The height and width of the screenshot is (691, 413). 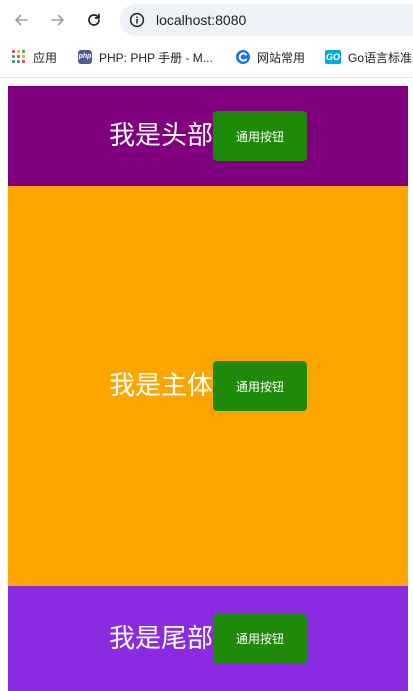 I want to click on navigation-bar: localhost:8080, so click(x=206, y=20).